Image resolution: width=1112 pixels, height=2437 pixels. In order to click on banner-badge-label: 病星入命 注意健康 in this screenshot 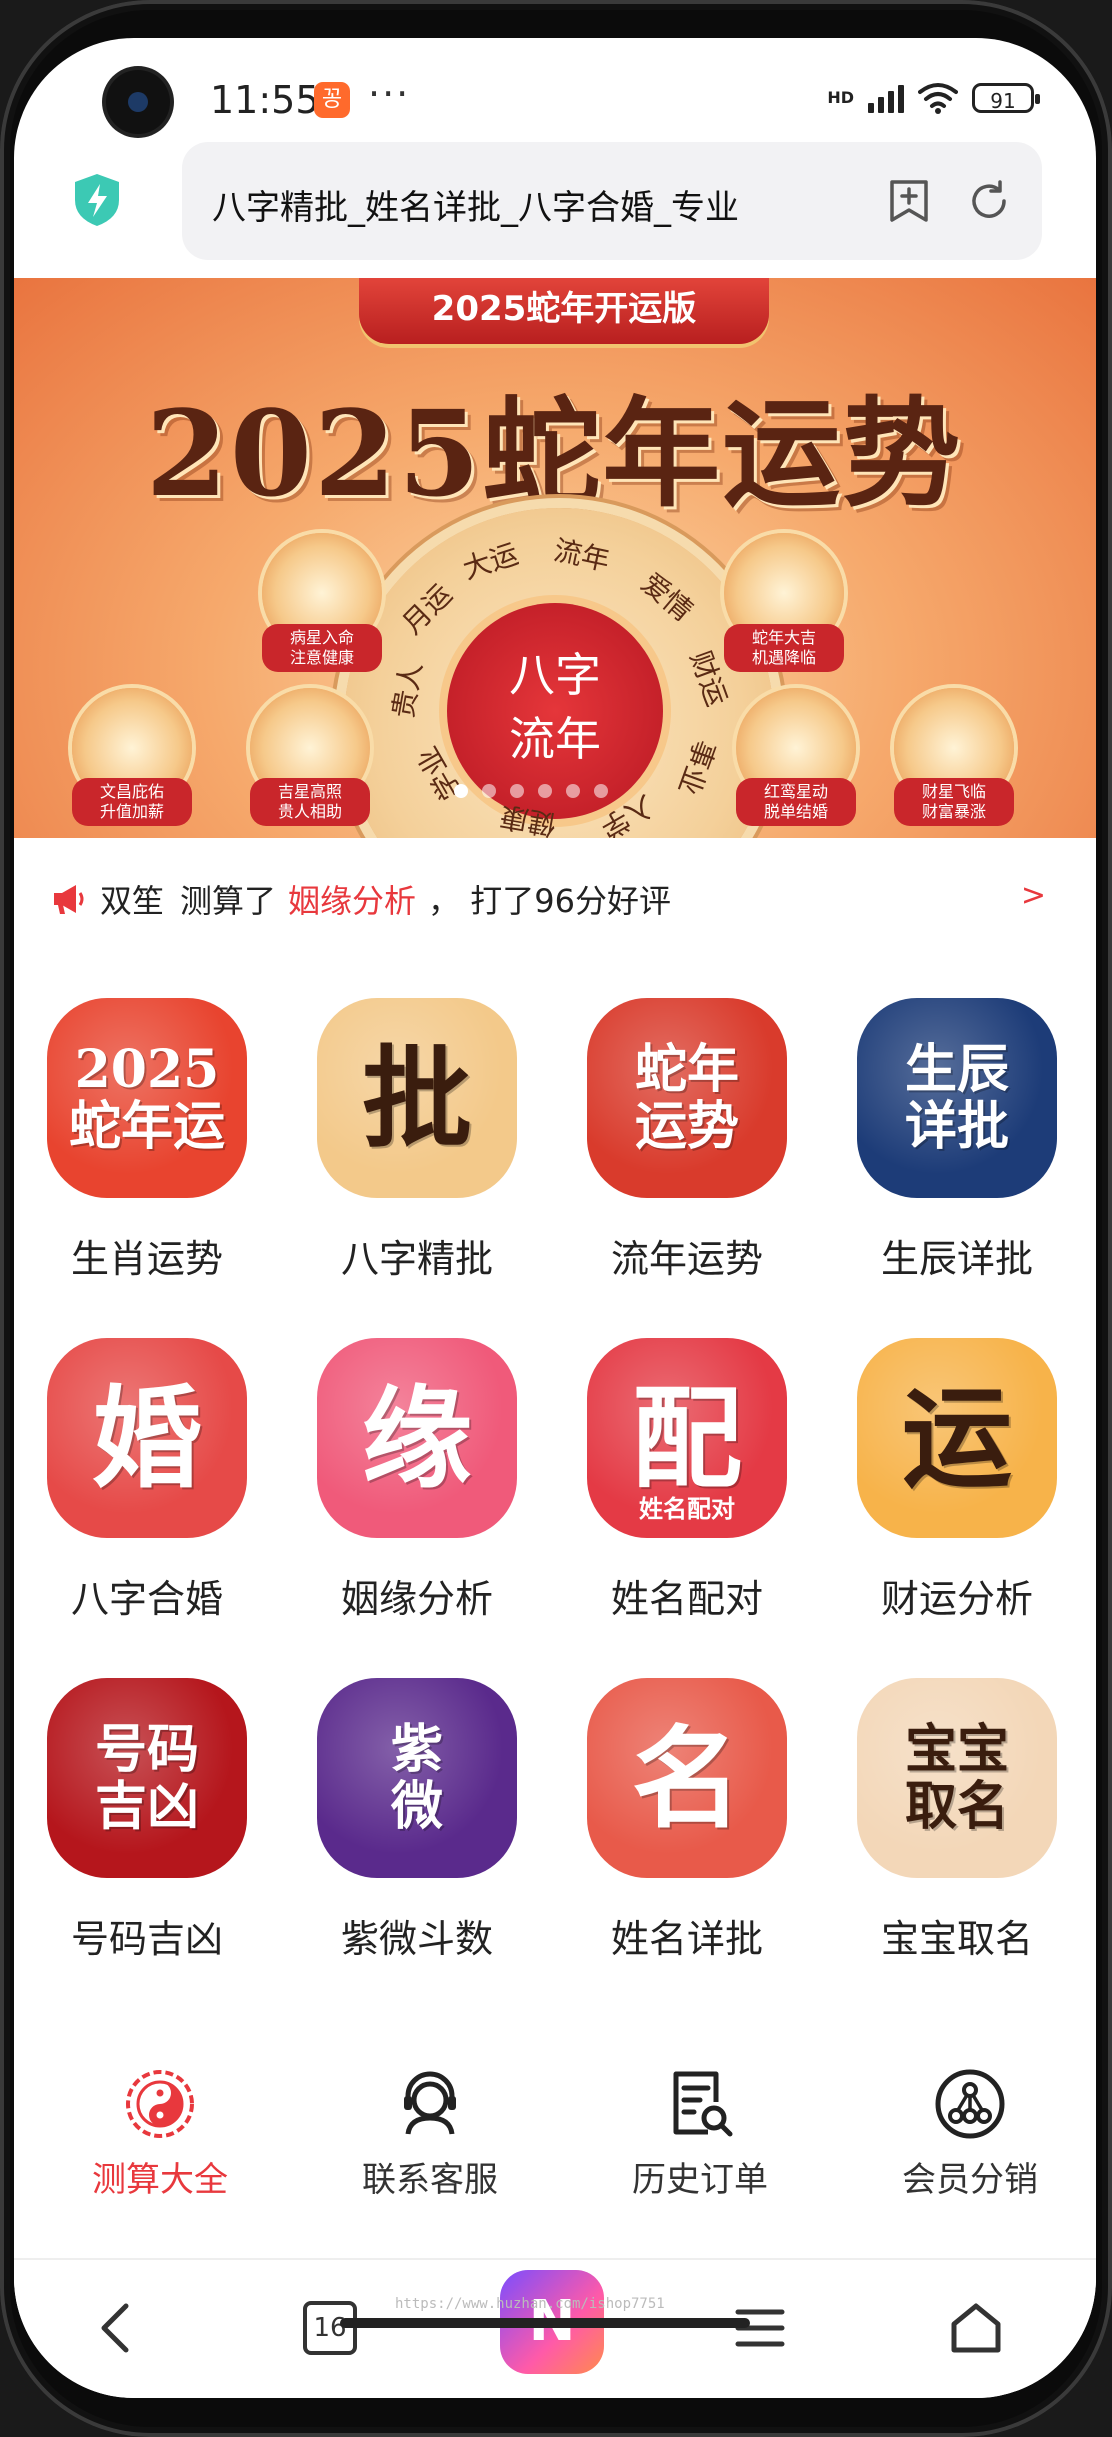, I will do `click(322, 648)`.